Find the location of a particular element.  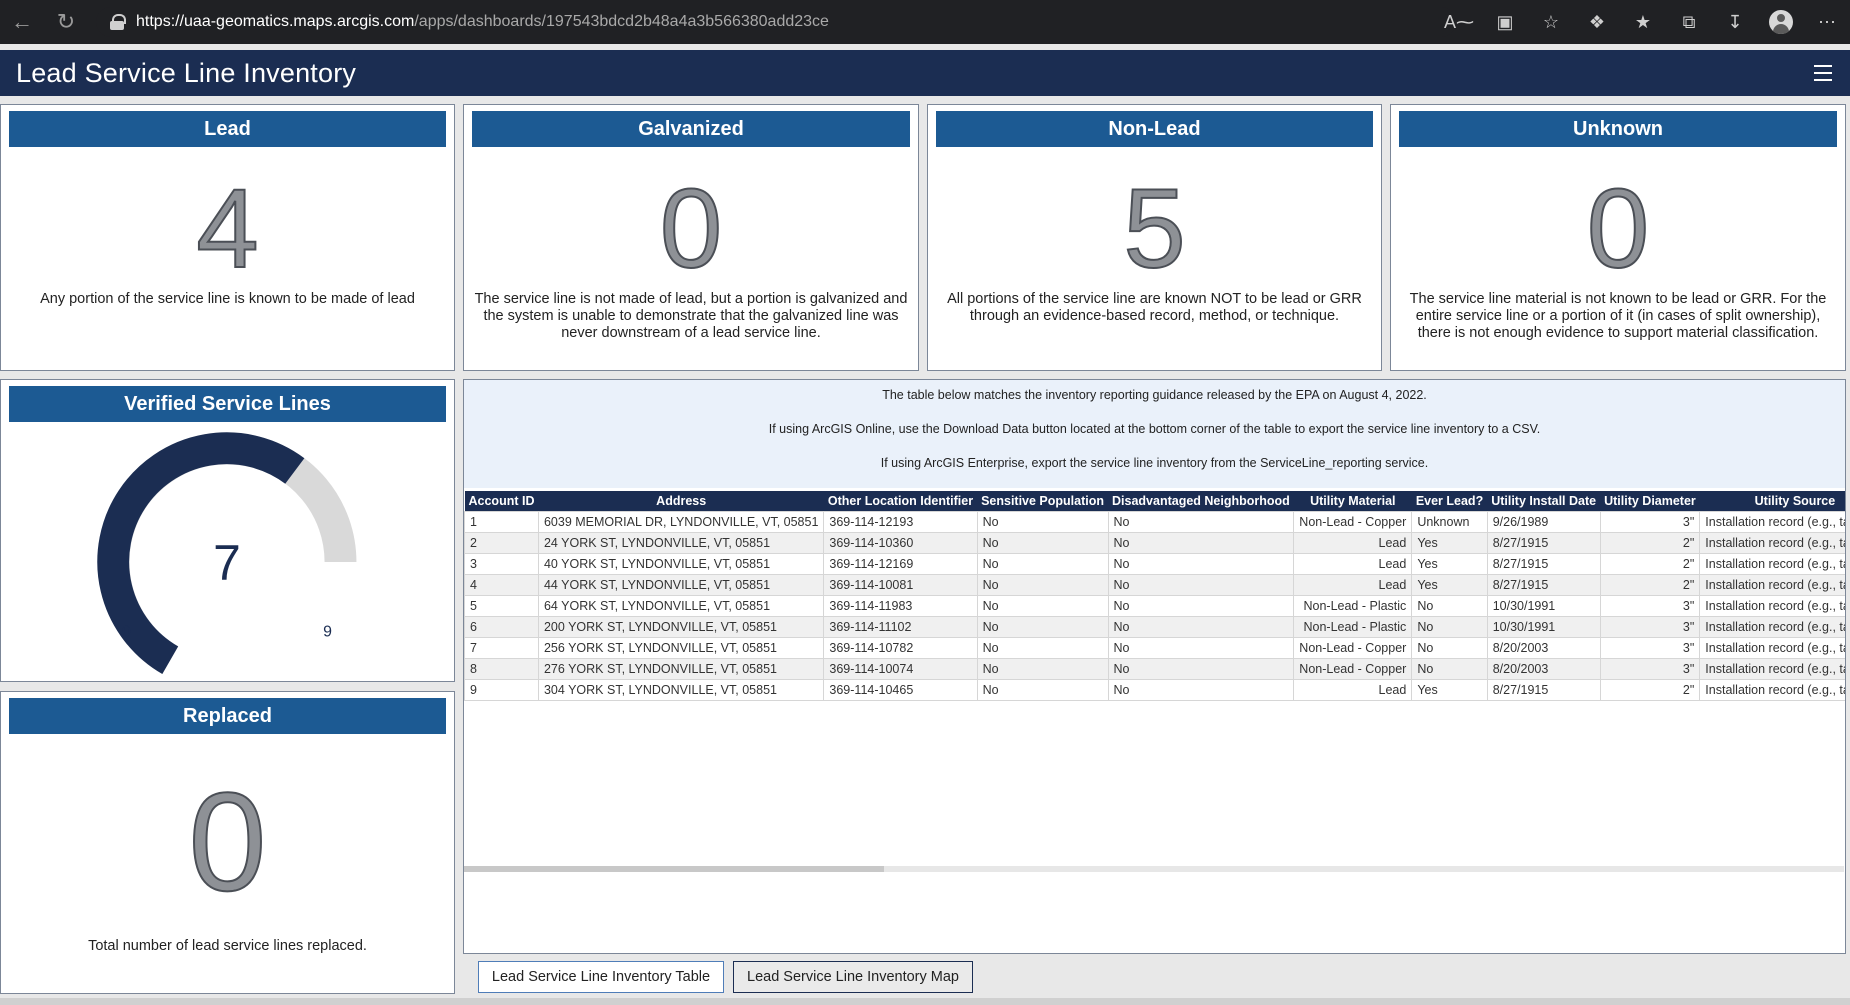

gauge-value: 7 is located at coordinates (227, 563).